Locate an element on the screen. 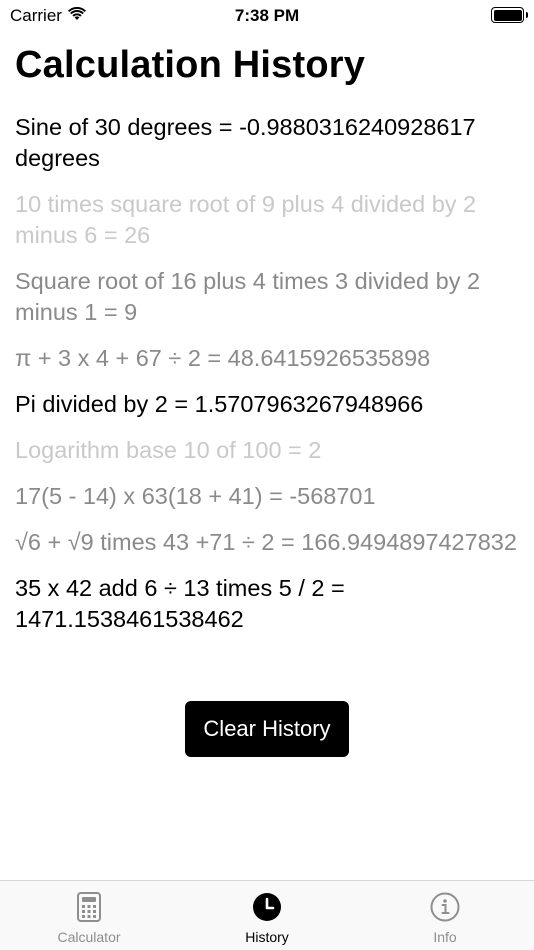 Image resolution: width=534 pixels, height=950 pixels. clear-history-container: Clear History is located at coordinates (267, 729).